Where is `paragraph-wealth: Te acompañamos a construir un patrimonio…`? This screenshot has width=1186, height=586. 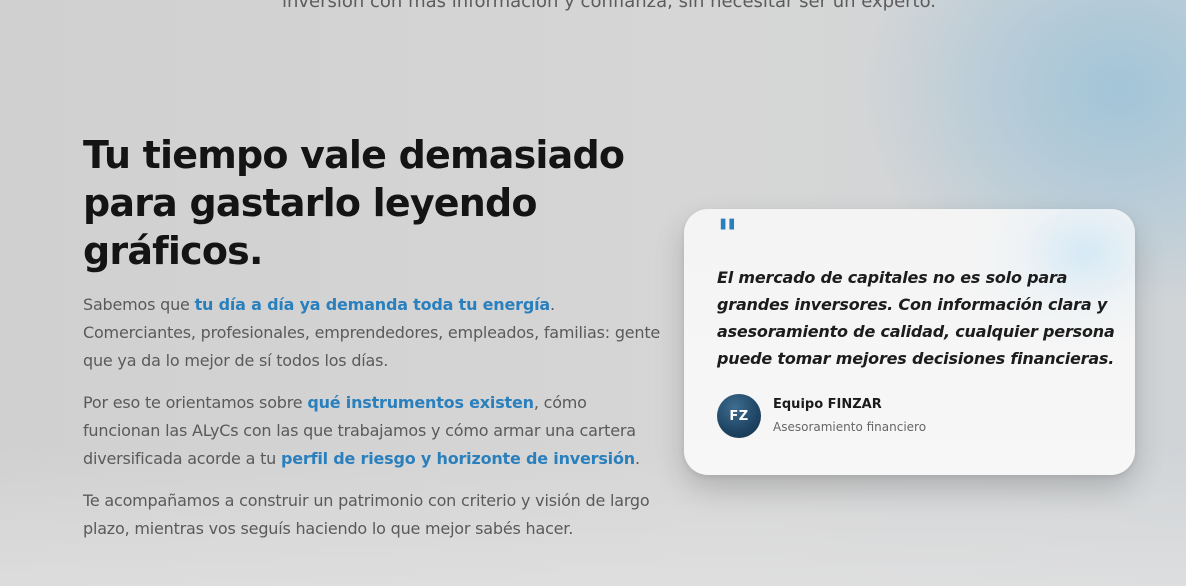
paragraph-wealth: Te acompañamos a construir un patrimonio… is located at coordinates (366, 514).